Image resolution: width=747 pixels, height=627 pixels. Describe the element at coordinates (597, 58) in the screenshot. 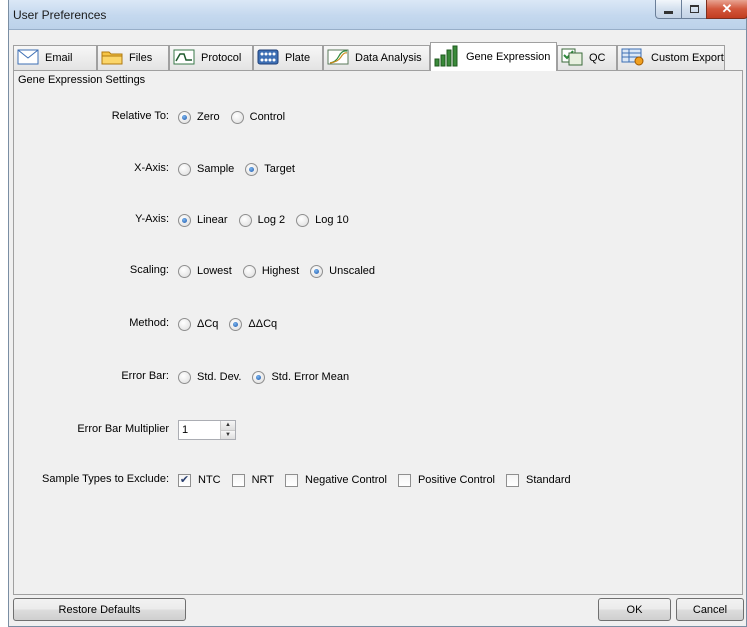

I see `tab-label: QC` at that location.